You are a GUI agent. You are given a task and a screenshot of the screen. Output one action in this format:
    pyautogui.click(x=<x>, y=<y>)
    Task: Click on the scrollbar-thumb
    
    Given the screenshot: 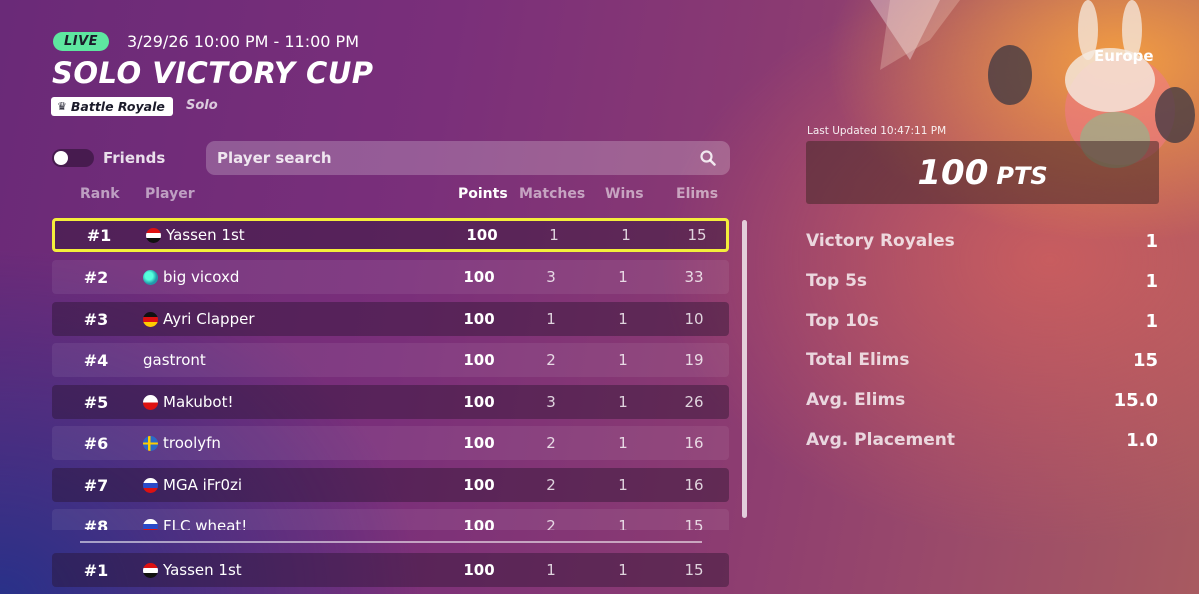 What is the action you would take?
    pyautogui.click(x=744, y=369)
    